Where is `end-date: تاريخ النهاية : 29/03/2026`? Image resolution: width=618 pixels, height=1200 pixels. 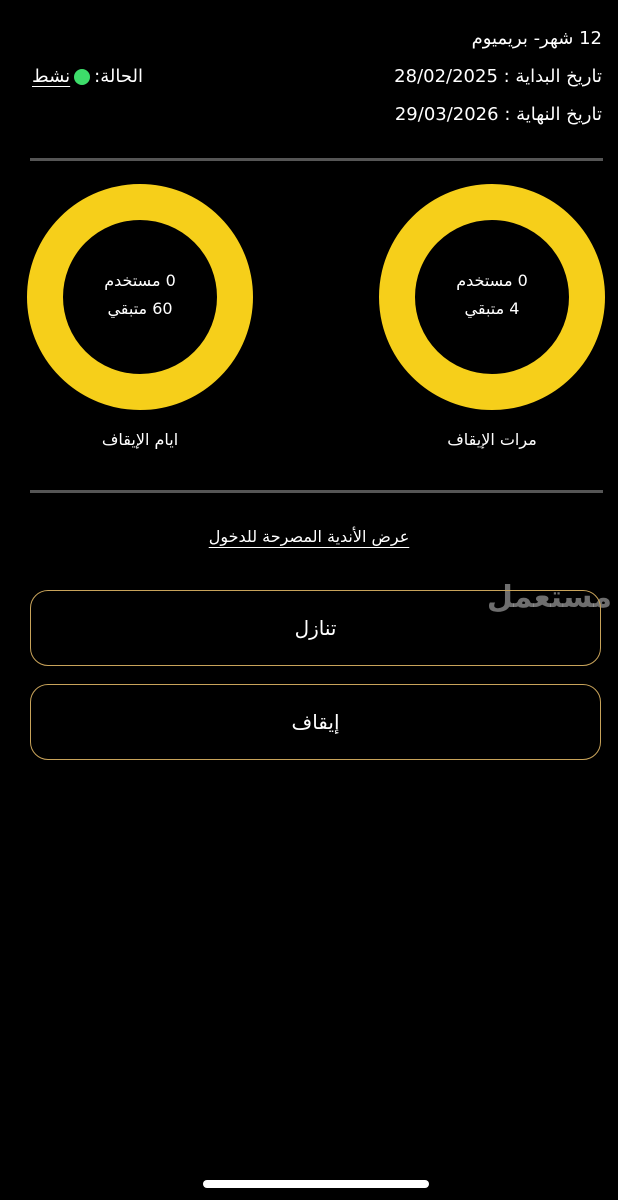 end-date: تاريخ النهاية : 29/03/2026 is located at coordinates (498, 114).